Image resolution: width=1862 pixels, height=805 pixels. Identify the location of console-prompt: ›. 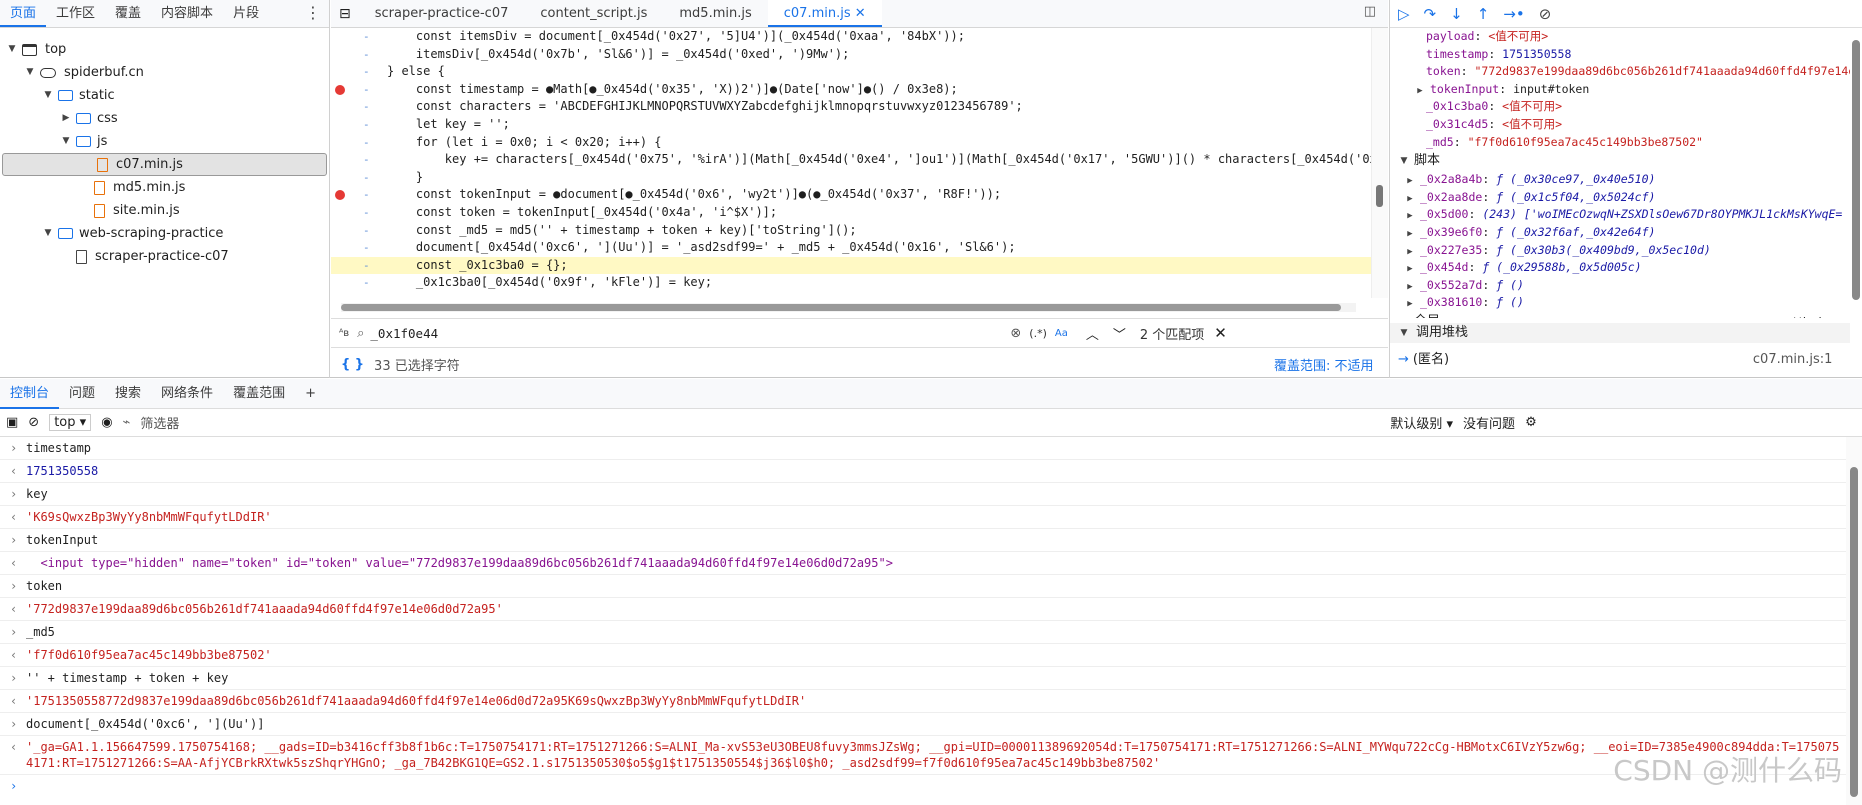
(923, 786).